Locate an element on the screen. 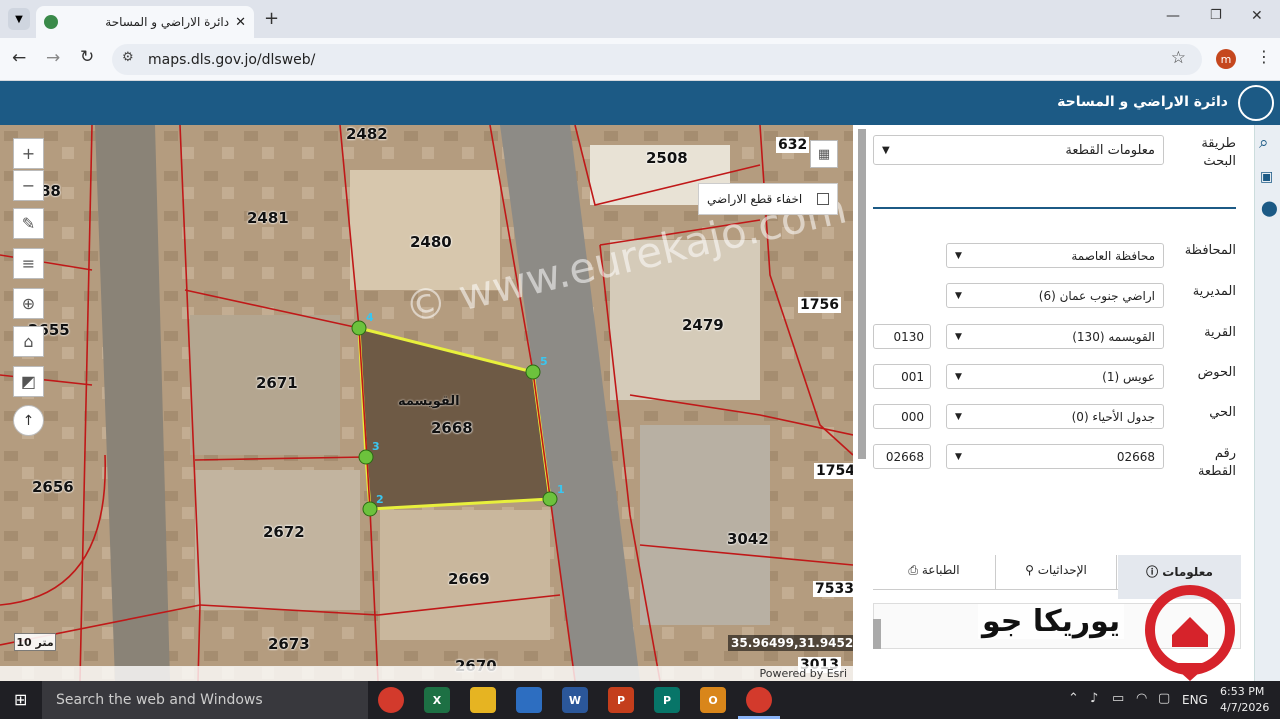 The width and height of the screenshot is (1280, 719). divider is located at coordinates (1054, 208).